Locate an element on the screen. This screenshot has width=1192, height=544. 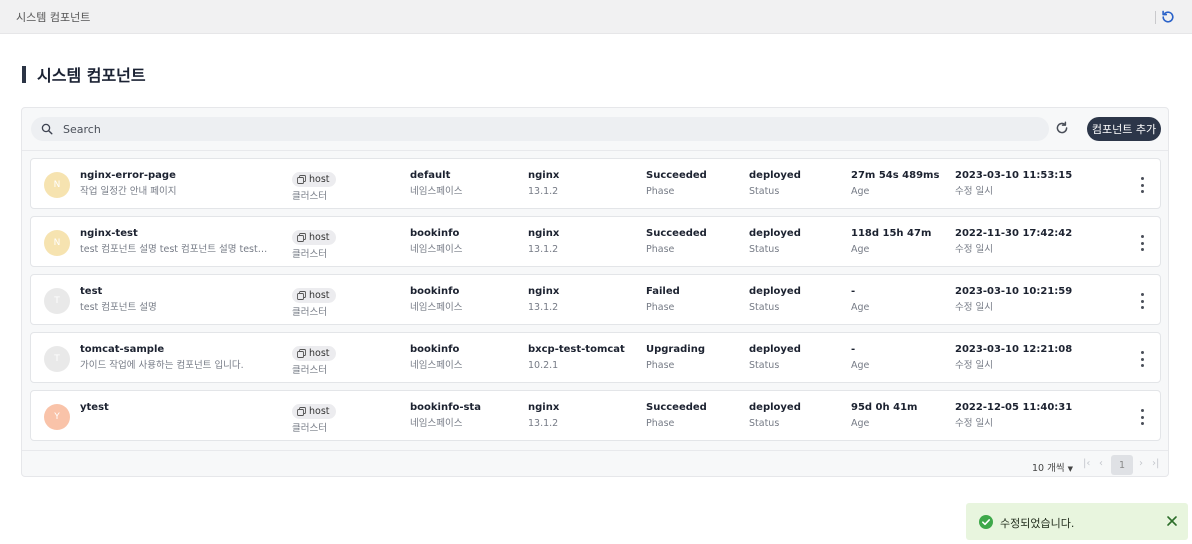
search-input is located at coordinates (513, 129).